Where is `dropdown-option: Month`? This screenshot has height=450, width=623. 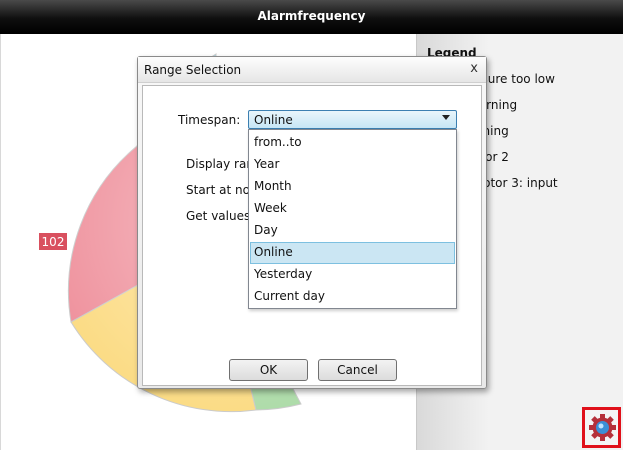
dropdown-option: Month is located at coordinates (352, 187).